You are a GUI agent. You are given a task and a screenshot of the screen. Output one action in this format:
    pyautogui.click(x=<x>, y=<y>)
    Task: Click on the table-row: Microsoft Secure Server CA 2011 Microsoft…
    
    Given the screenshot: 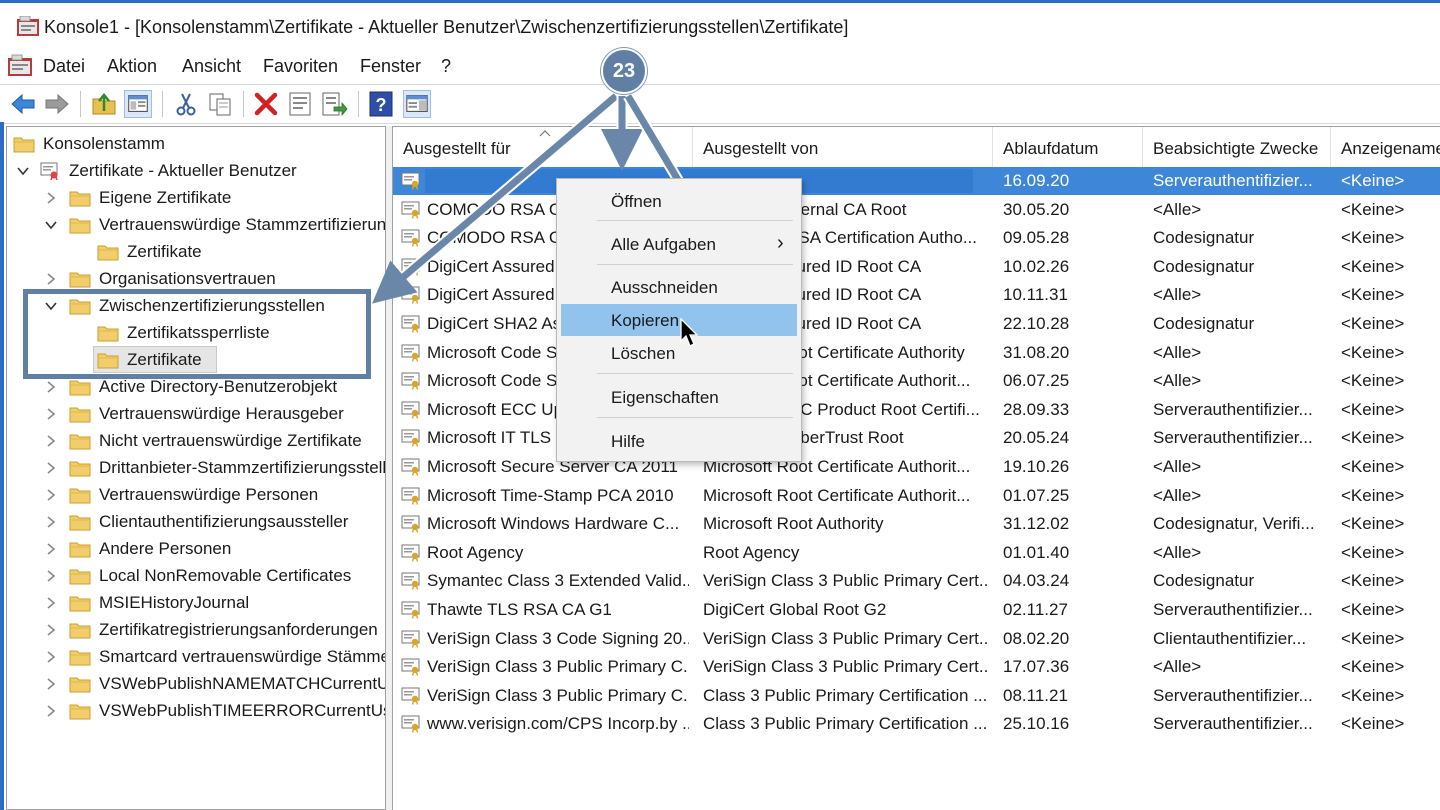 What is the action you would take?
    pyautogui.click(x=916, y=467)
    